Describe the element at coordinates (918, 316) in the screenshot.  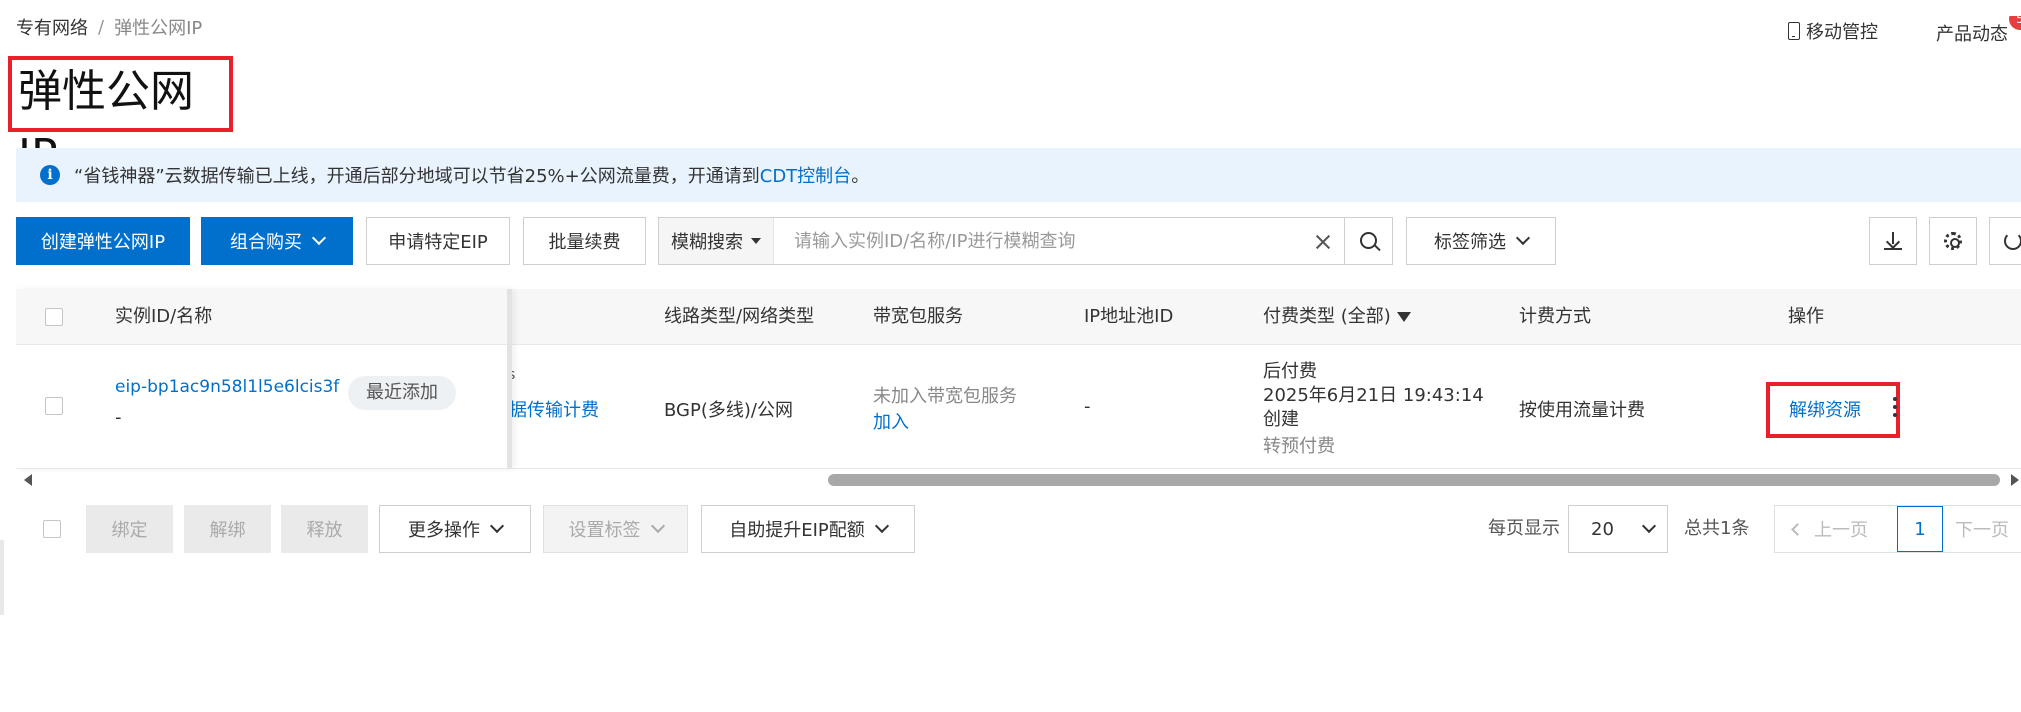
I see `col-bandwidth-pkg: 带宽包服务` at that location.